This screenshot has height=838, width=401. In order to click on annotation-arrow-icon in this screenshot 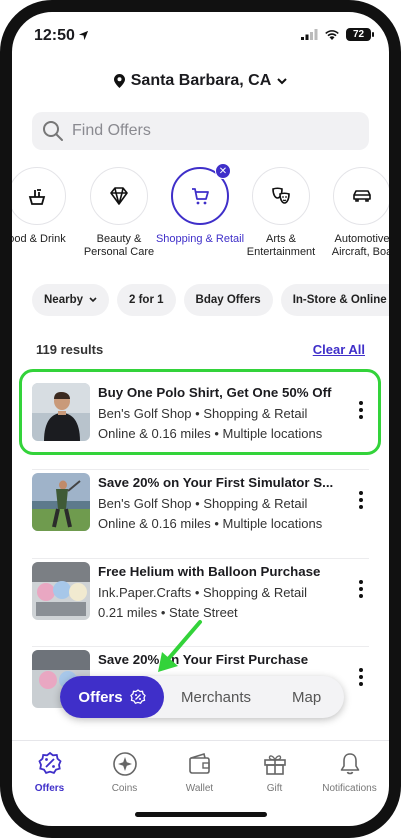, I will do `click(180, 646)`.